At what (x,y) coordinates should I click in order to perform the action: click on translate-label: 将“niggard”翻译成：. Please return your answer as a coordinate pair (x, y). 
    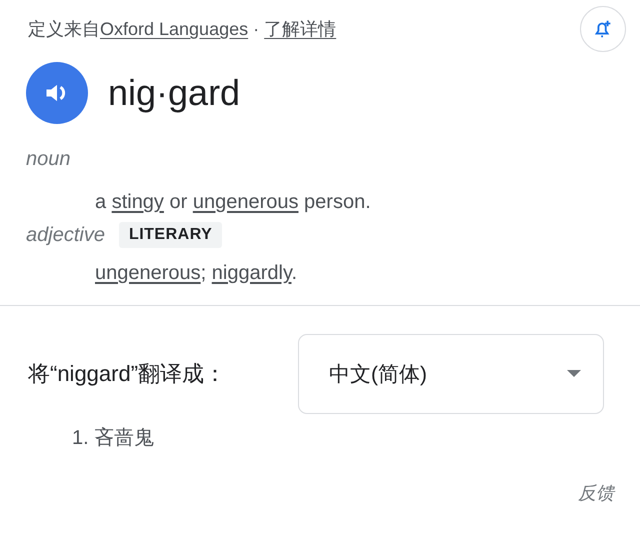
    Looking at the image, I should click on (127, 374).